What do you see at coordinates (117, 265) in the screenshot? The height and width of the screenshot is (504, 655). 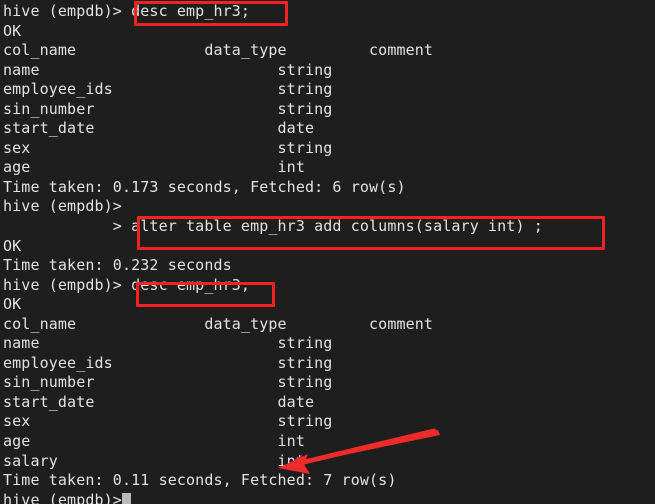 I see `terminal-line: Time taken: 0.232 seconds` at bounding box center [117, 265].